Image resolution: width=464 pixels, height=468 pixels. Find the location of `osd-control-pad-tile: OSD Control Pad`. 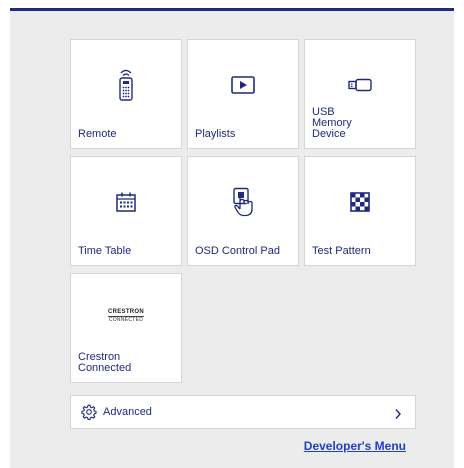

osd-control-pad-tile: OSD Control Pad is located at coordinates (243, 211).